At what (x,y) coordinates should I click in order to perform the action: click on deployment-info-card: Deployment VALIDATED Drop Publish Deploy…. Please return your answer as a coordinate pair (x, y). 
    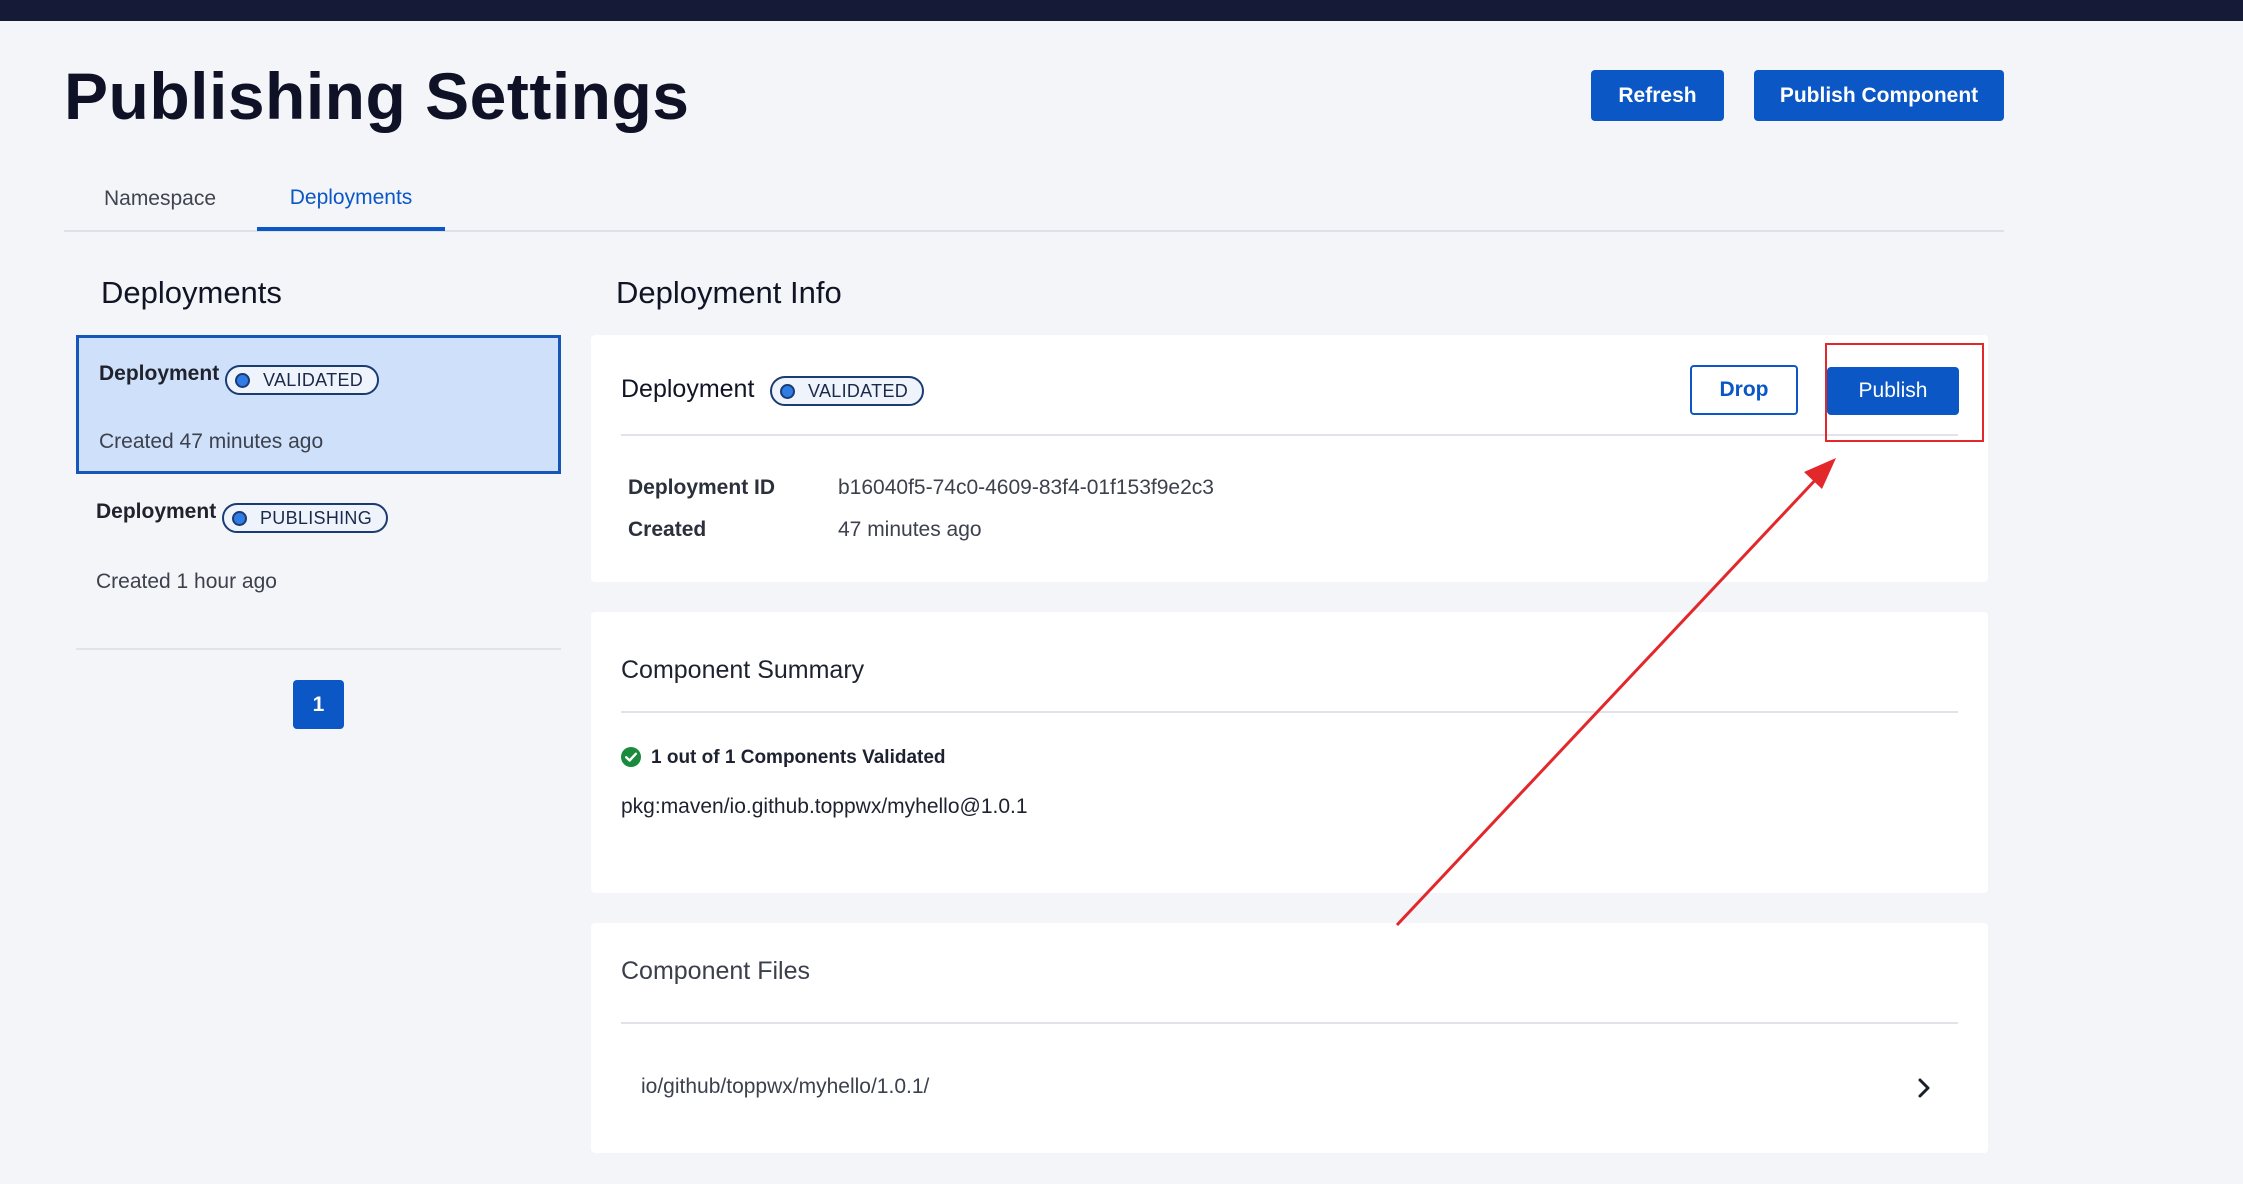
    Looking at the image, I should click on (1289, 458).